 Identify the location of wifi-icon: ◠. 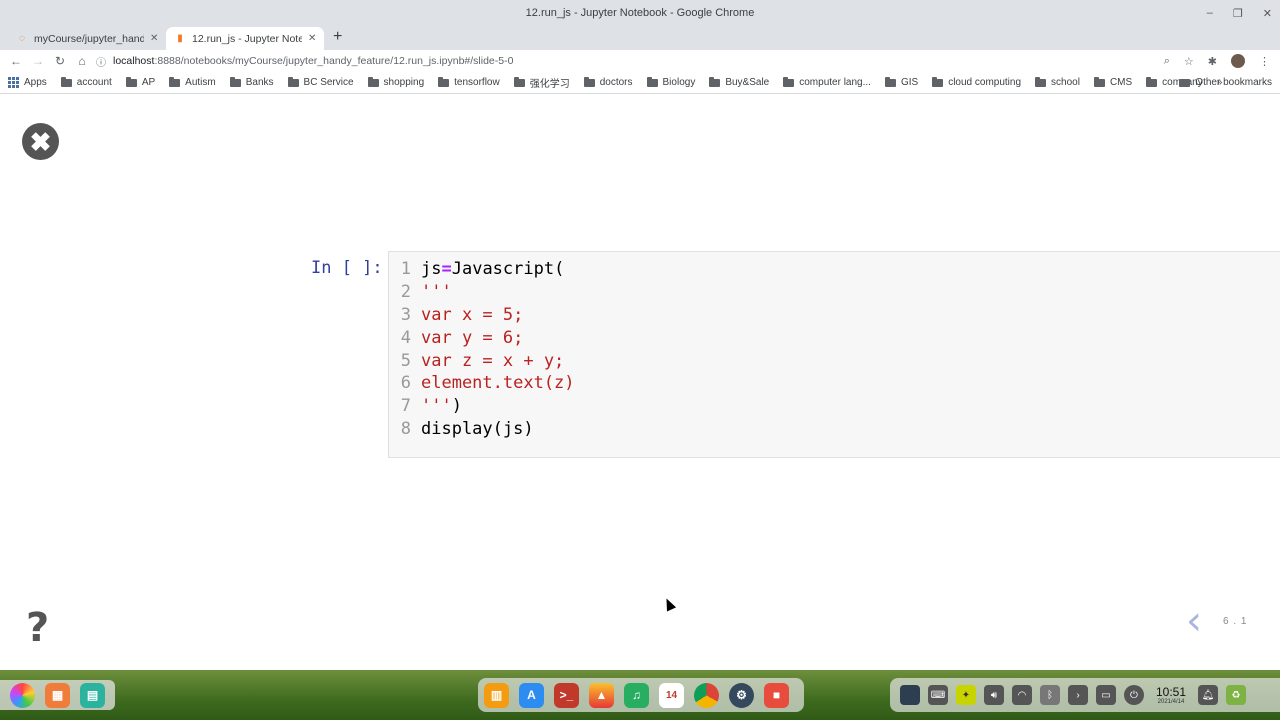
(1022, 695).